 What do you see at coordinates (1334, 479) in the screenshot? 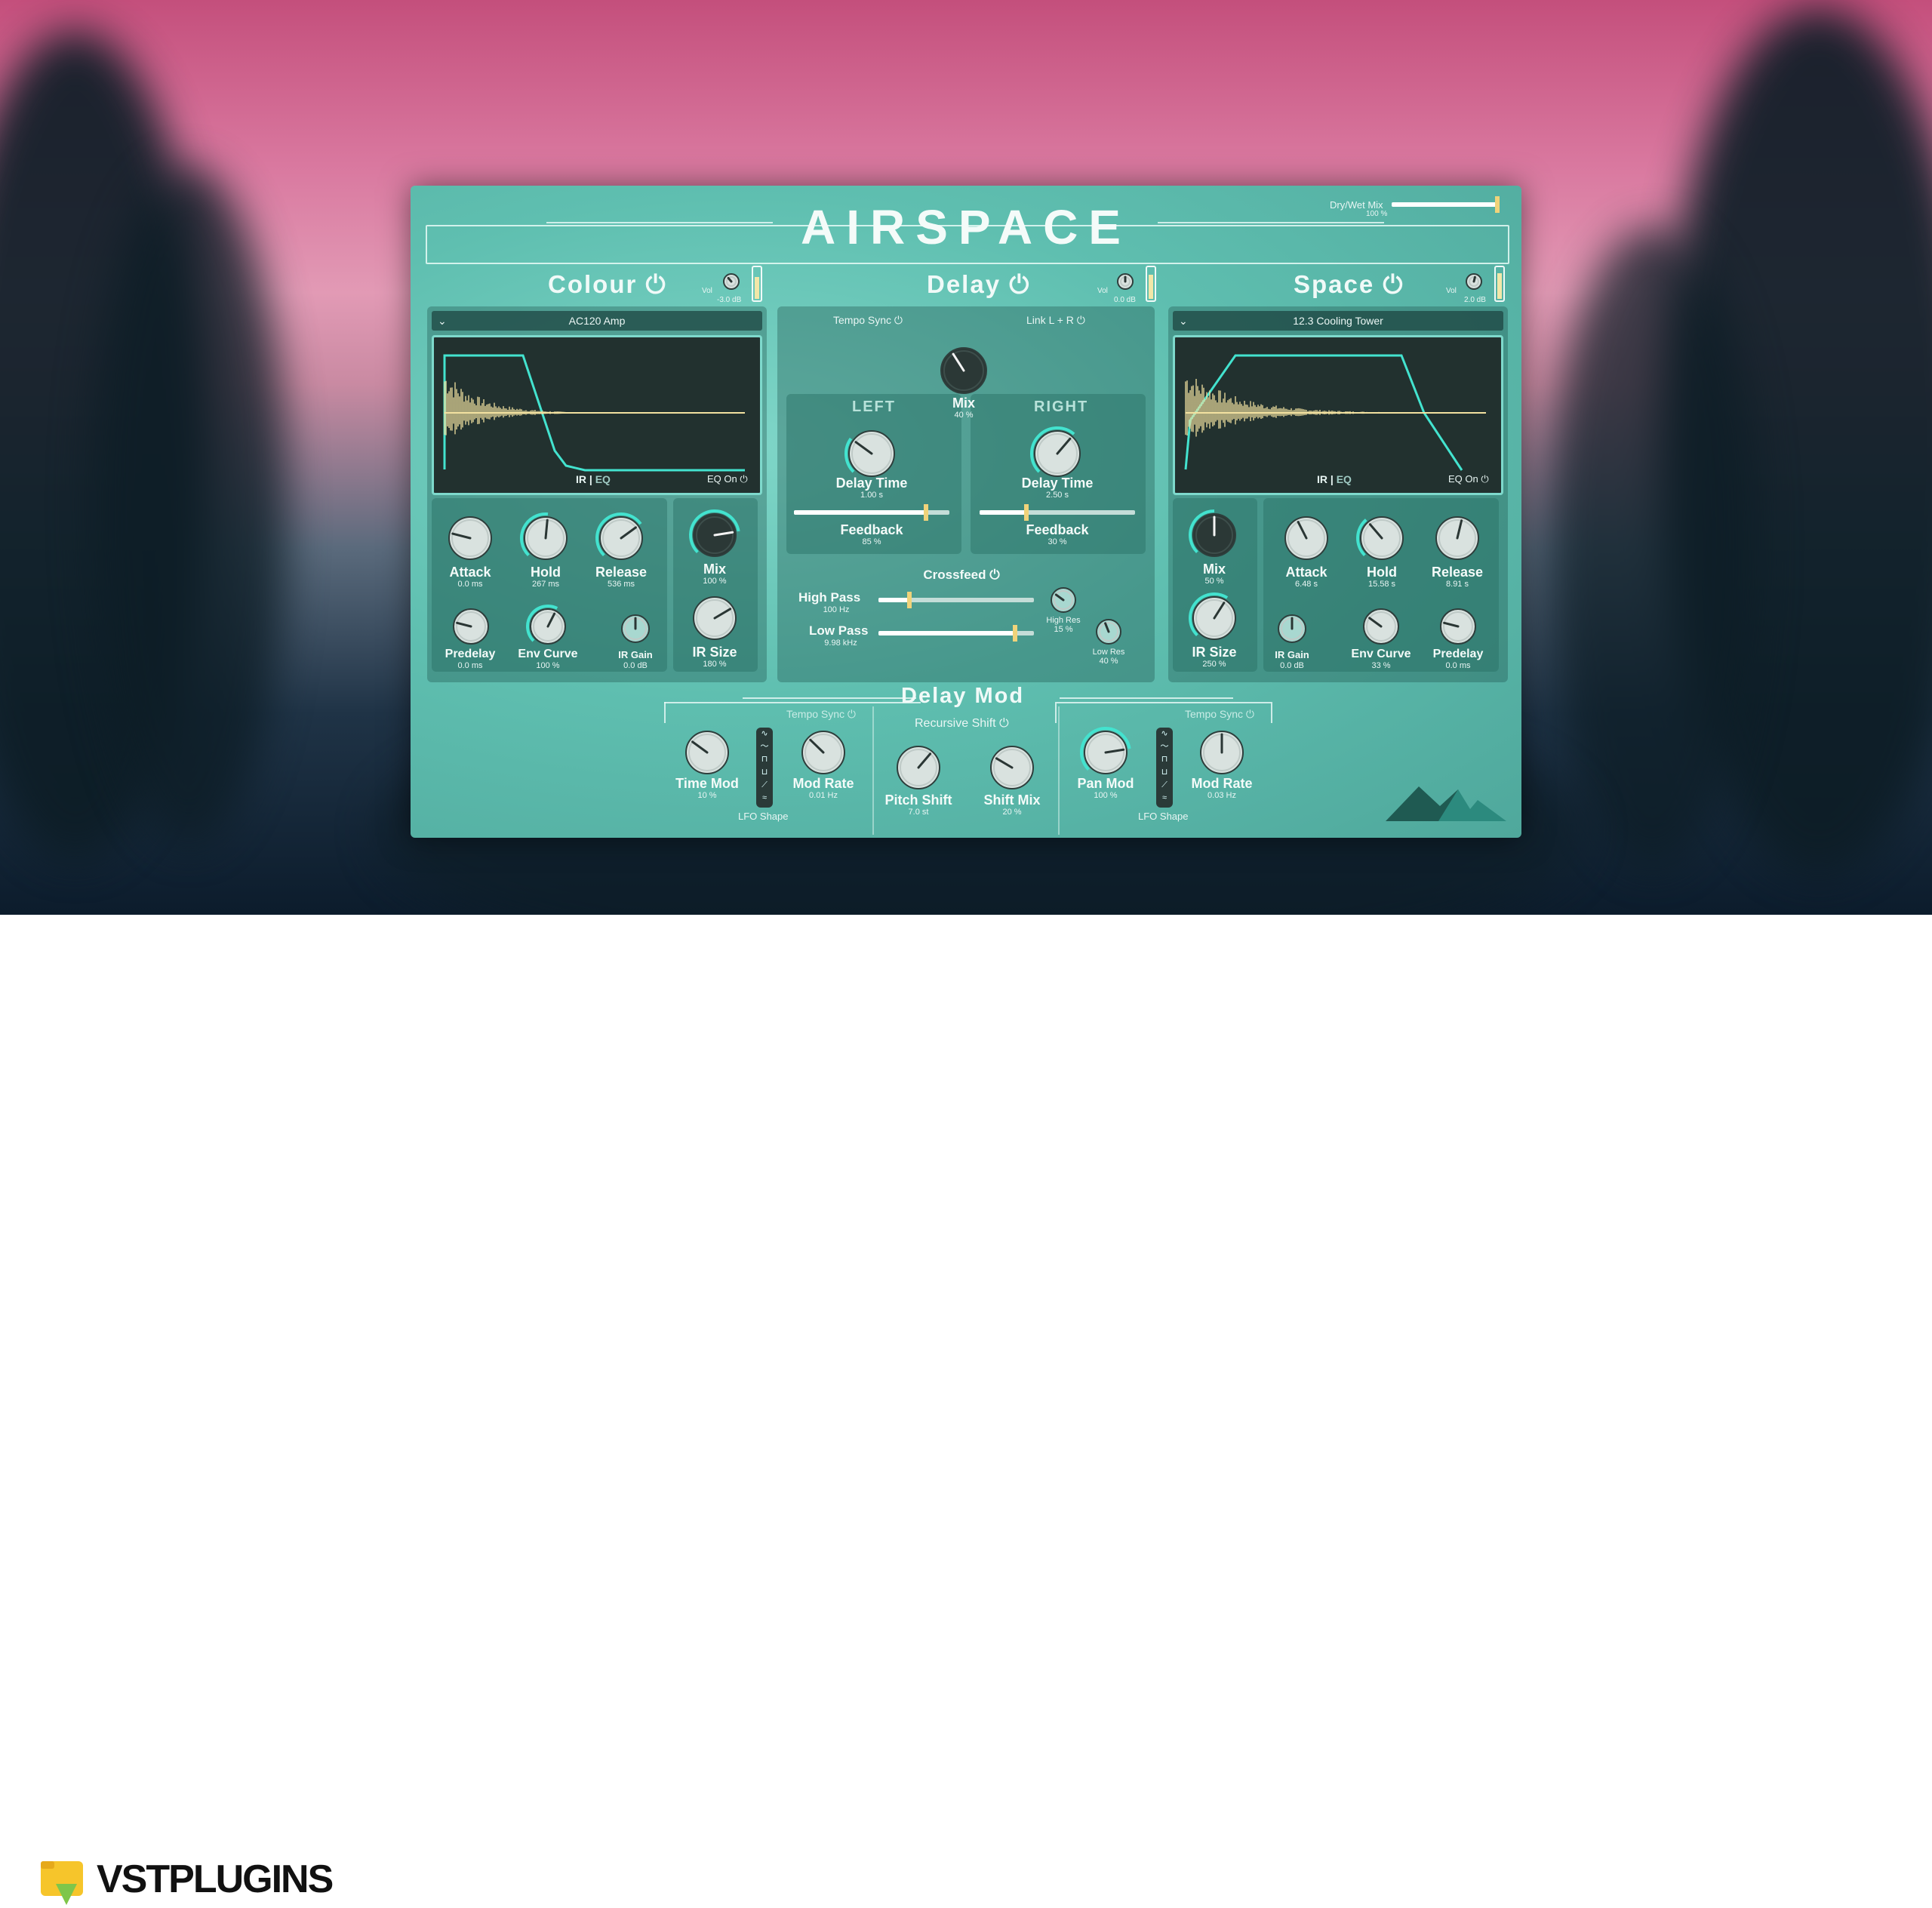
I see `space-ir-tab: IR | EQ` at bounding box center [1334, 479].